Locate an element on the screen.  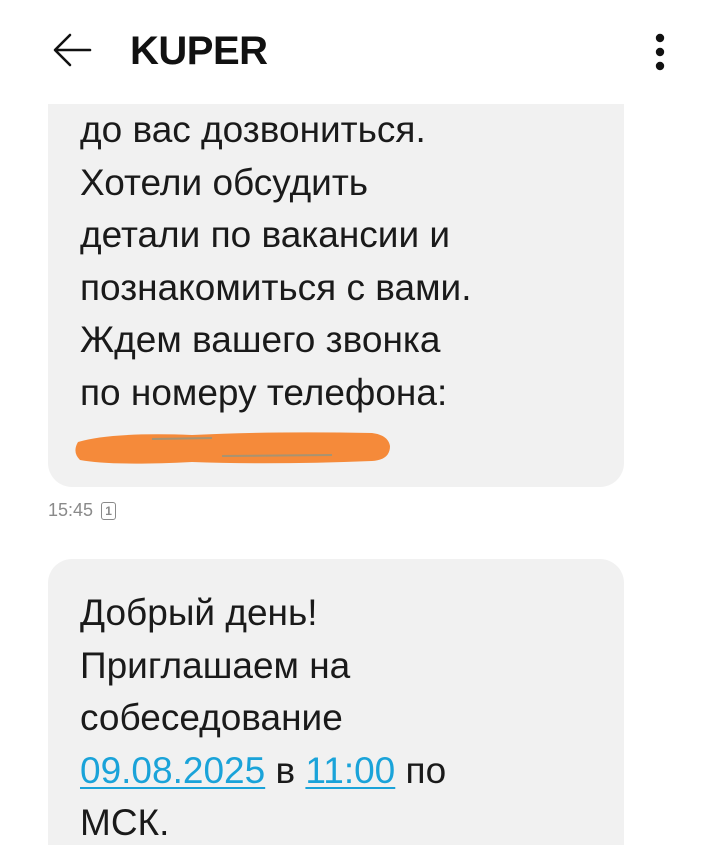
message-line: Добрый день! is located at coordinates (199, 612).